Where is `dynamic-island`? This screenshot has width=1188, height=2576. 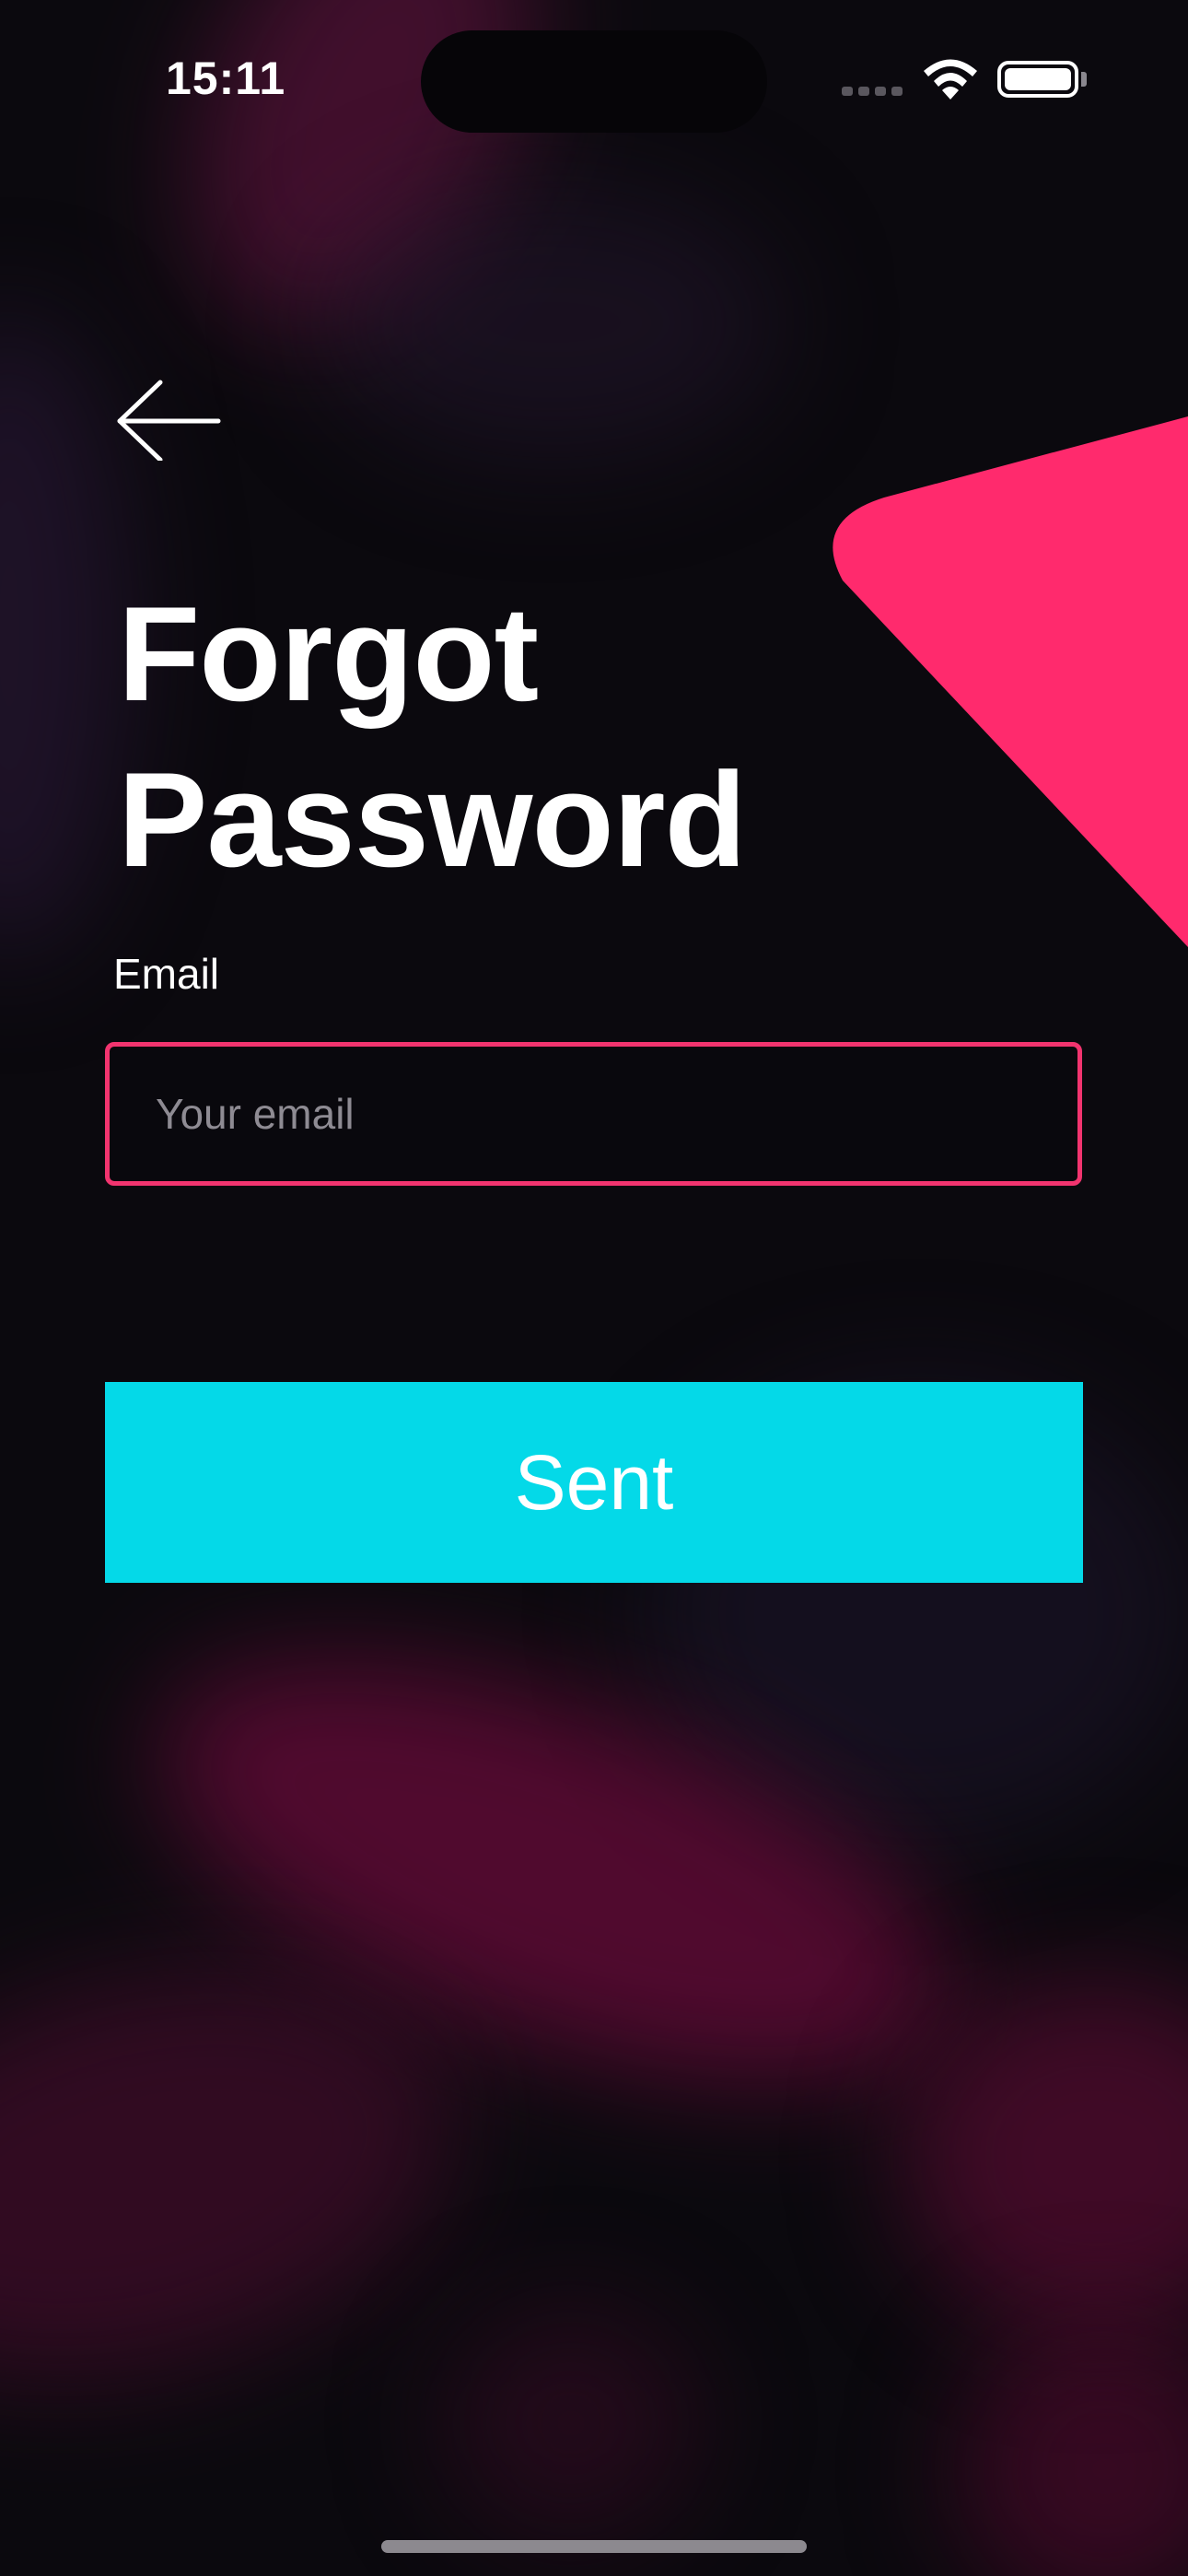 dynamic-island is located at coordinates (594, 81).